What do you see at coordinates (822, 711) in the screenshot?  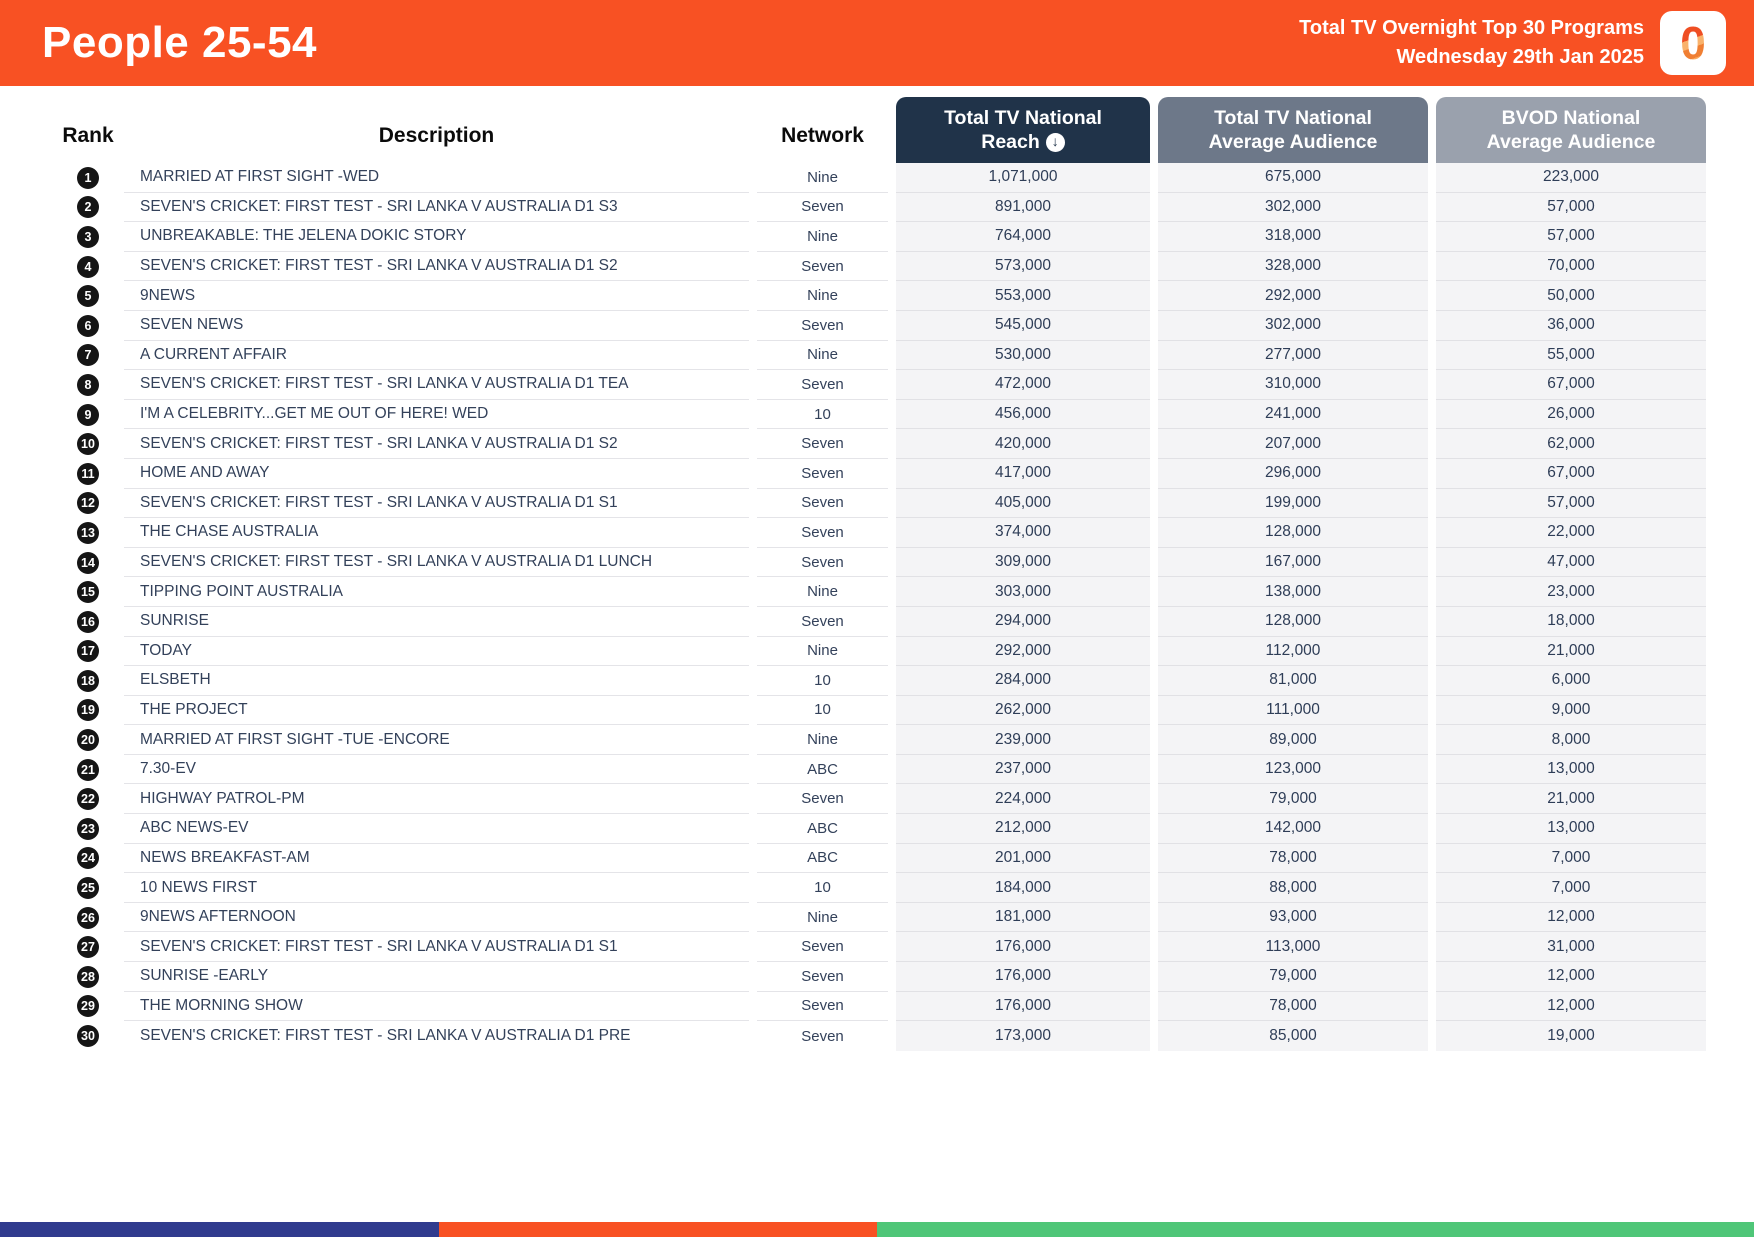 I see `network-cell: 10` at bounding box center [822, 711].